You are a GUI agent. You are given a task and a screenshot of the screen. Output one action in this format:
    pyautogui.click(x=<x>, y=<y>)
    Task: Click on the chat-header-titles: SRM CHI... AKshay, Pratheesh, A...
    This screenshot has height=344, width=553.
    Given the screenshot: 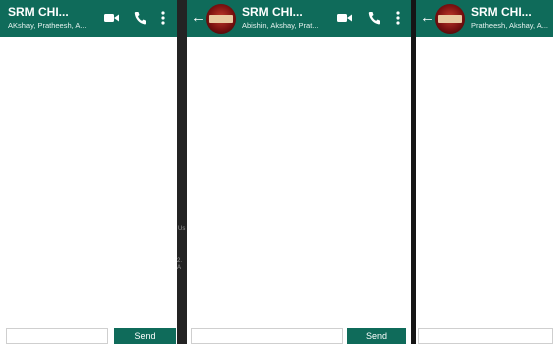 What is the action you would take?
    pyautogui.click(x=47, y=18)
    